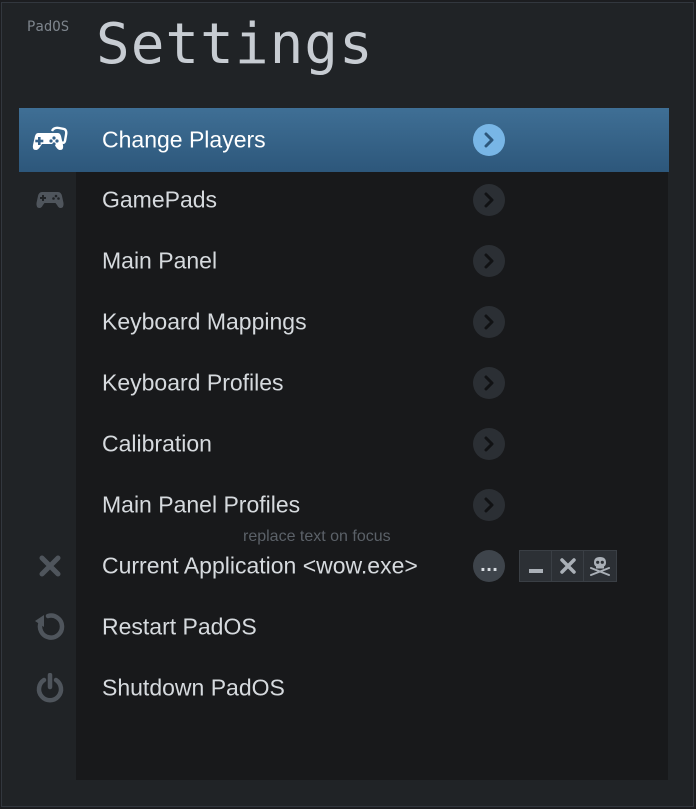  I want to click on menu-item-label: GamePads, so click(160, 199).